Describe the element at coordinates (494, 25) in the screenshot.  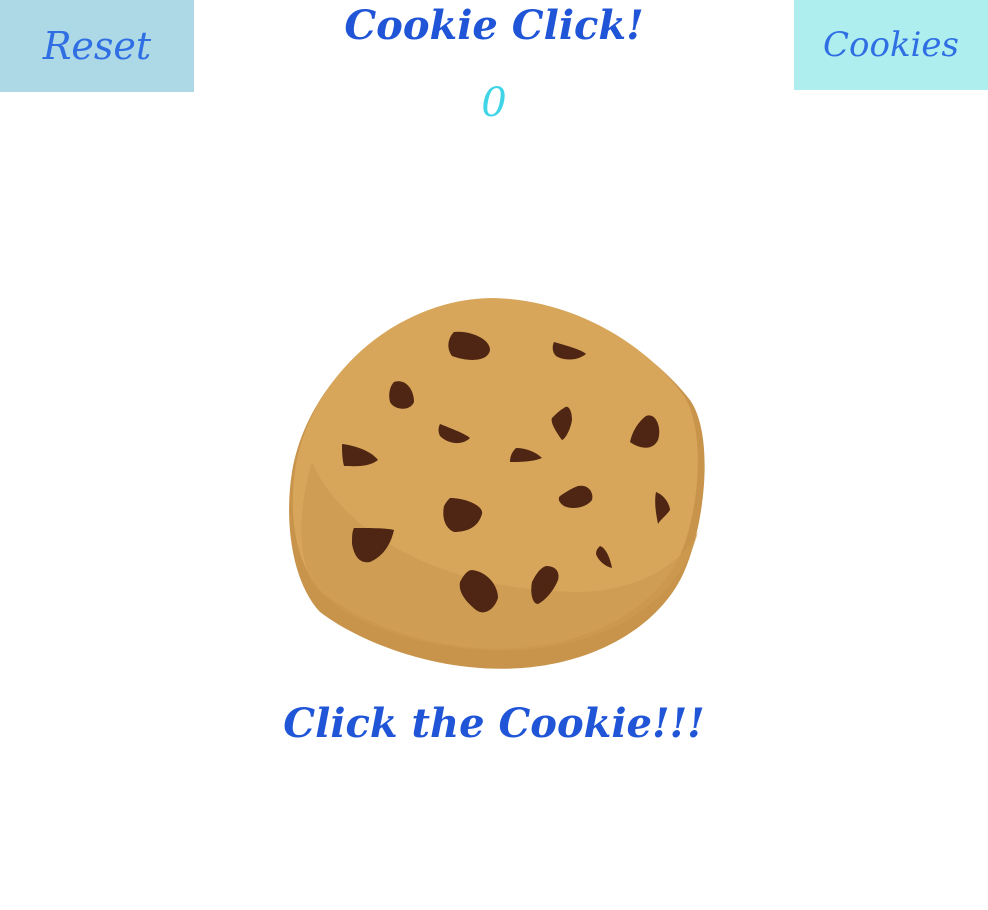
I see `page-title: Cookie Click!` at that location.